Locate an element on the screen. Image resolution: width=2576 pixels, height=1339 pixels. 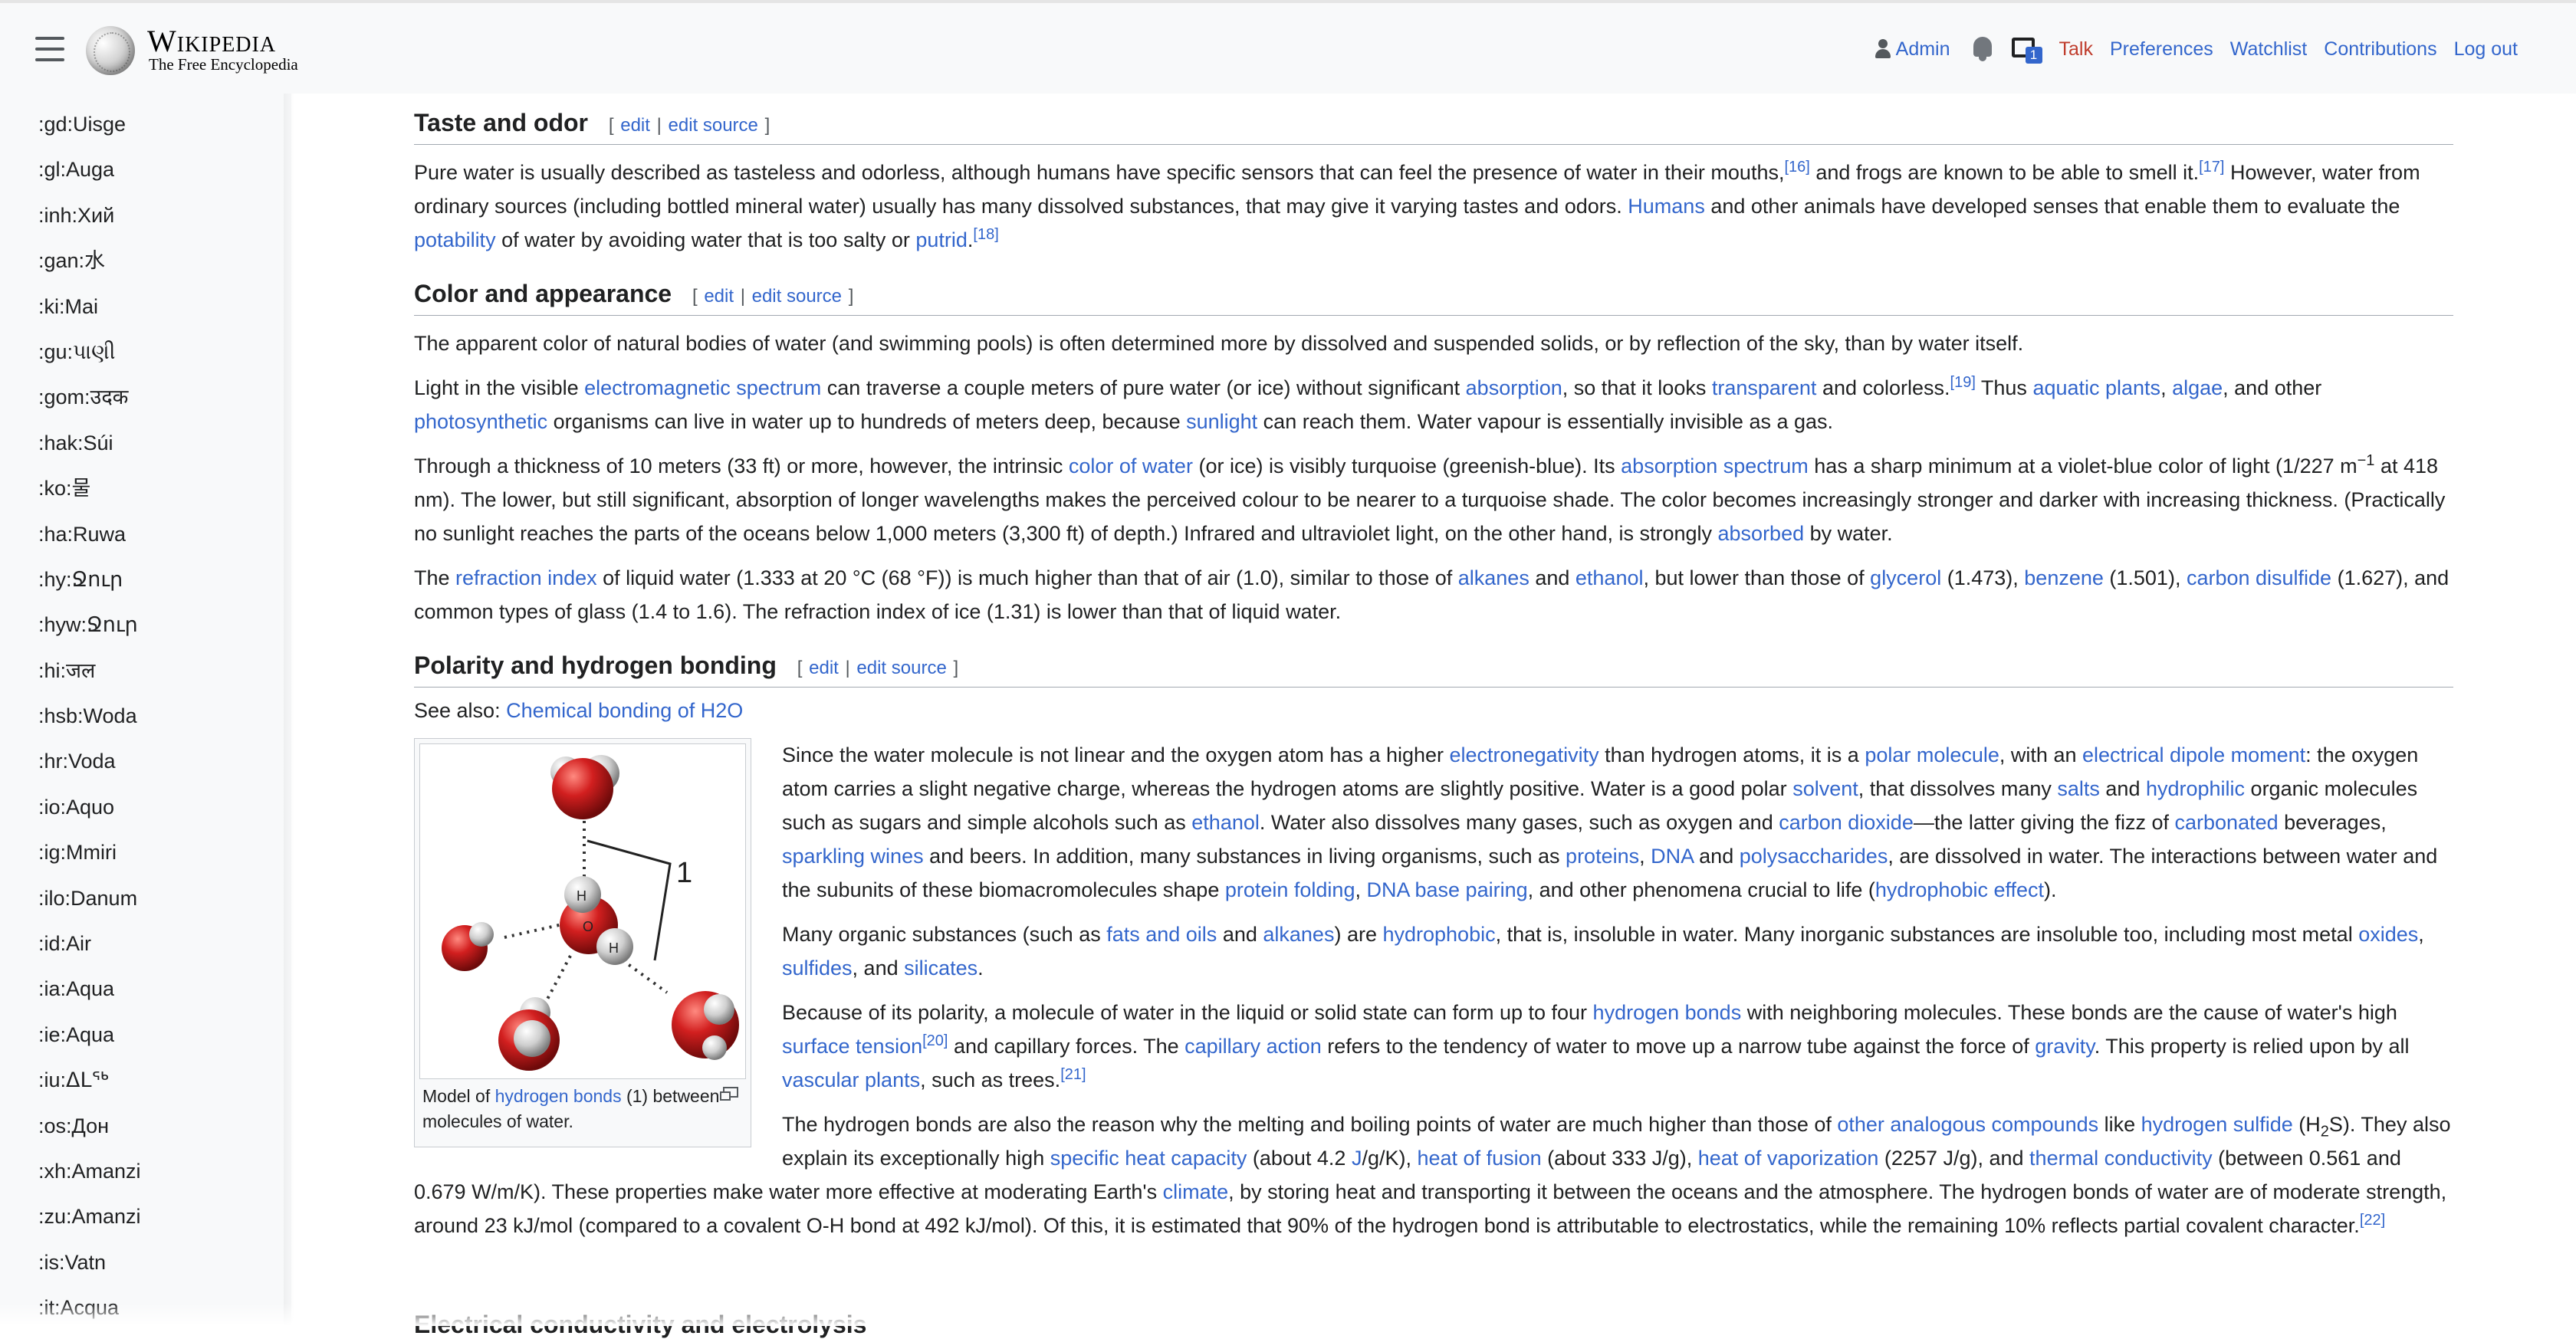
sidebar-language-link: :id:Air is located at coordinates (89, 950).